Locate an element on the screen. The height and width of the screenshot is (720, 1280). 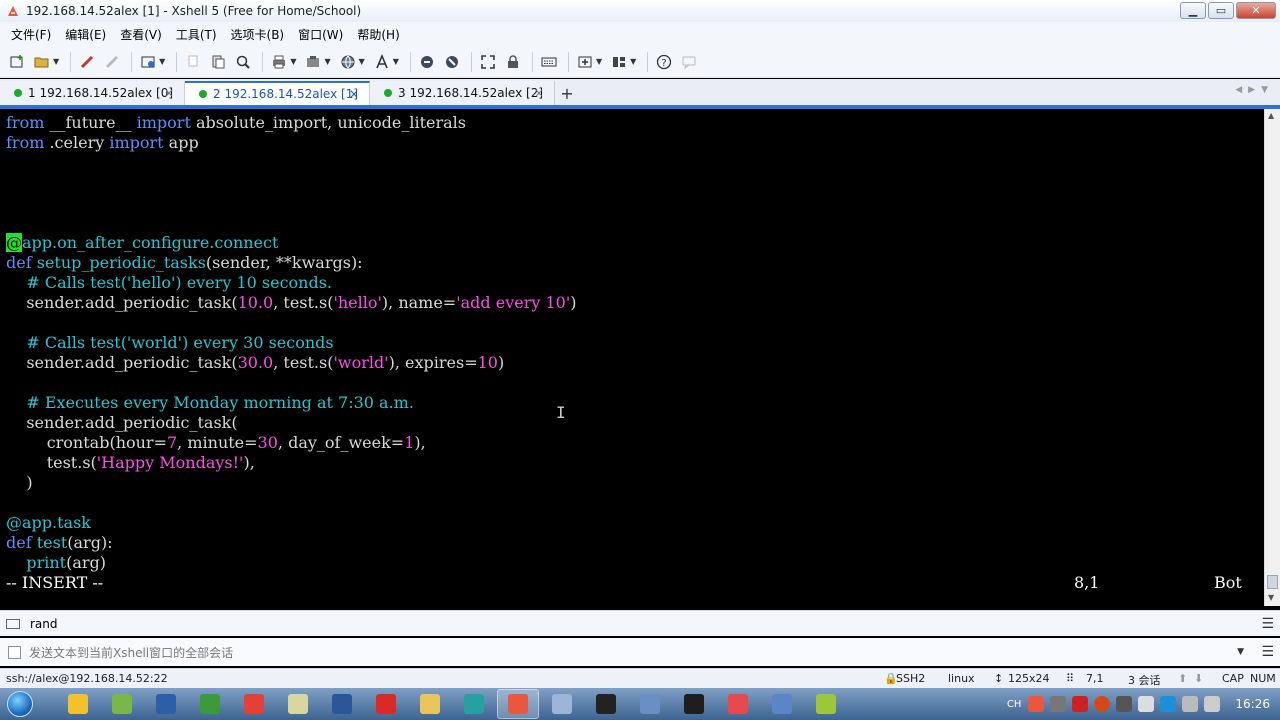
tray-flag-icon is located at coordinates (1190, 704).